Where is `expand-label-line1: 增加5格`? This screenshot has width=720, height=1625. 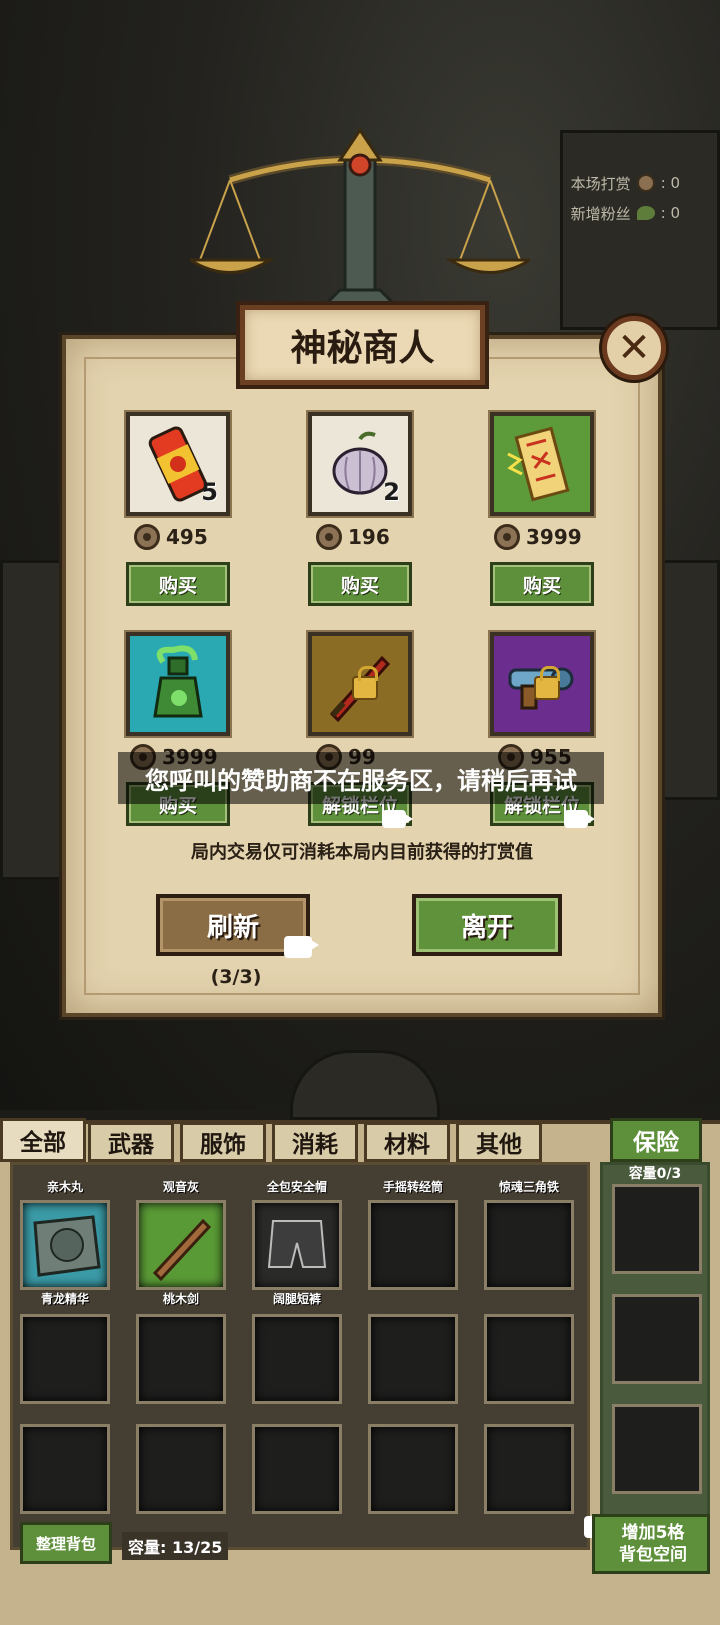
expand-label-line1: 增加5格 is located at coordinates (653, 1533).